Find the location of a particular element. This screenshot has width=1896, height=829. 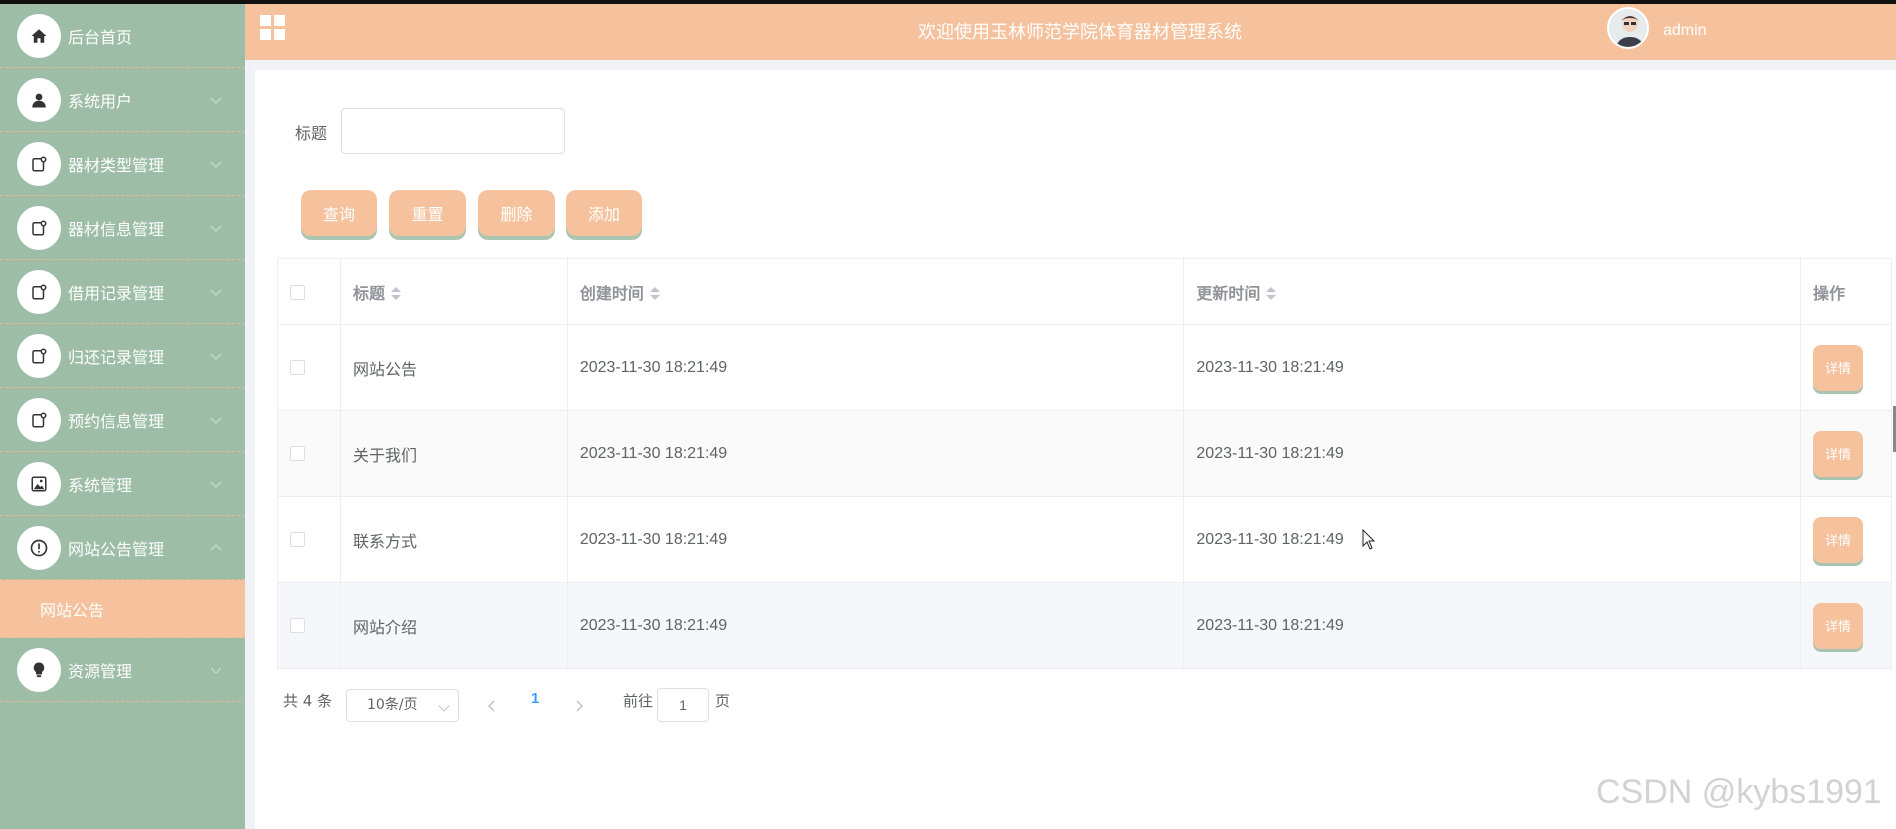

bulb-icon is located at coordinates (39, 669).